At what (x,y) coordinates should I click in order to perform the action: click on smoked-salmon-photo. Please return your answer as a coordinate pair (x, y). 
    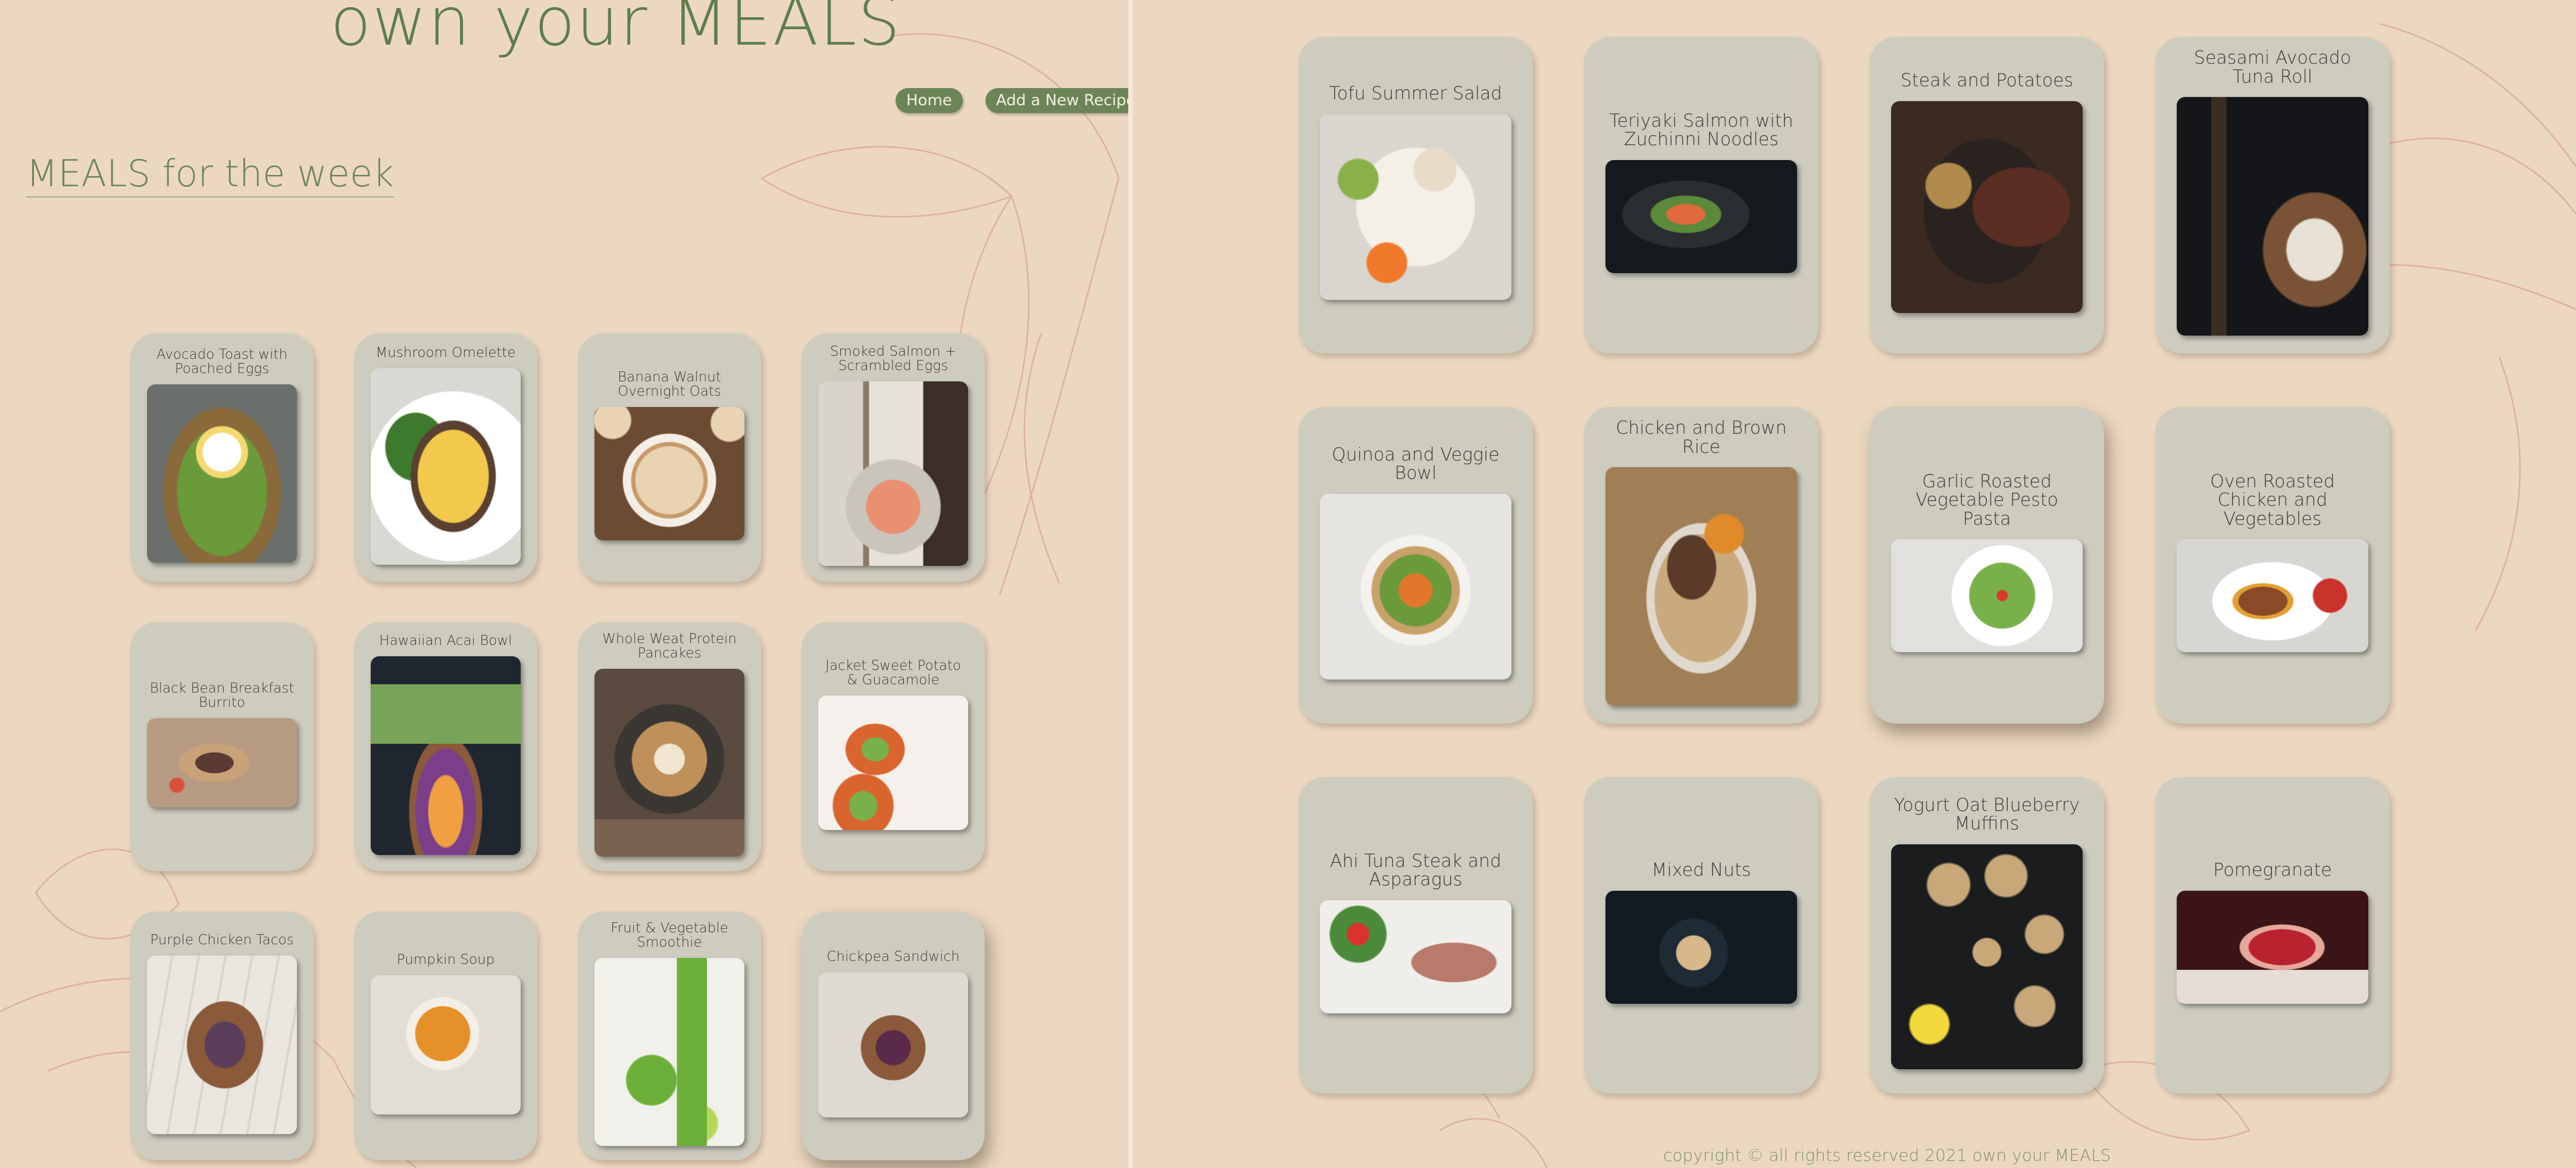
    Looking at the image, I should click on (893, 474).